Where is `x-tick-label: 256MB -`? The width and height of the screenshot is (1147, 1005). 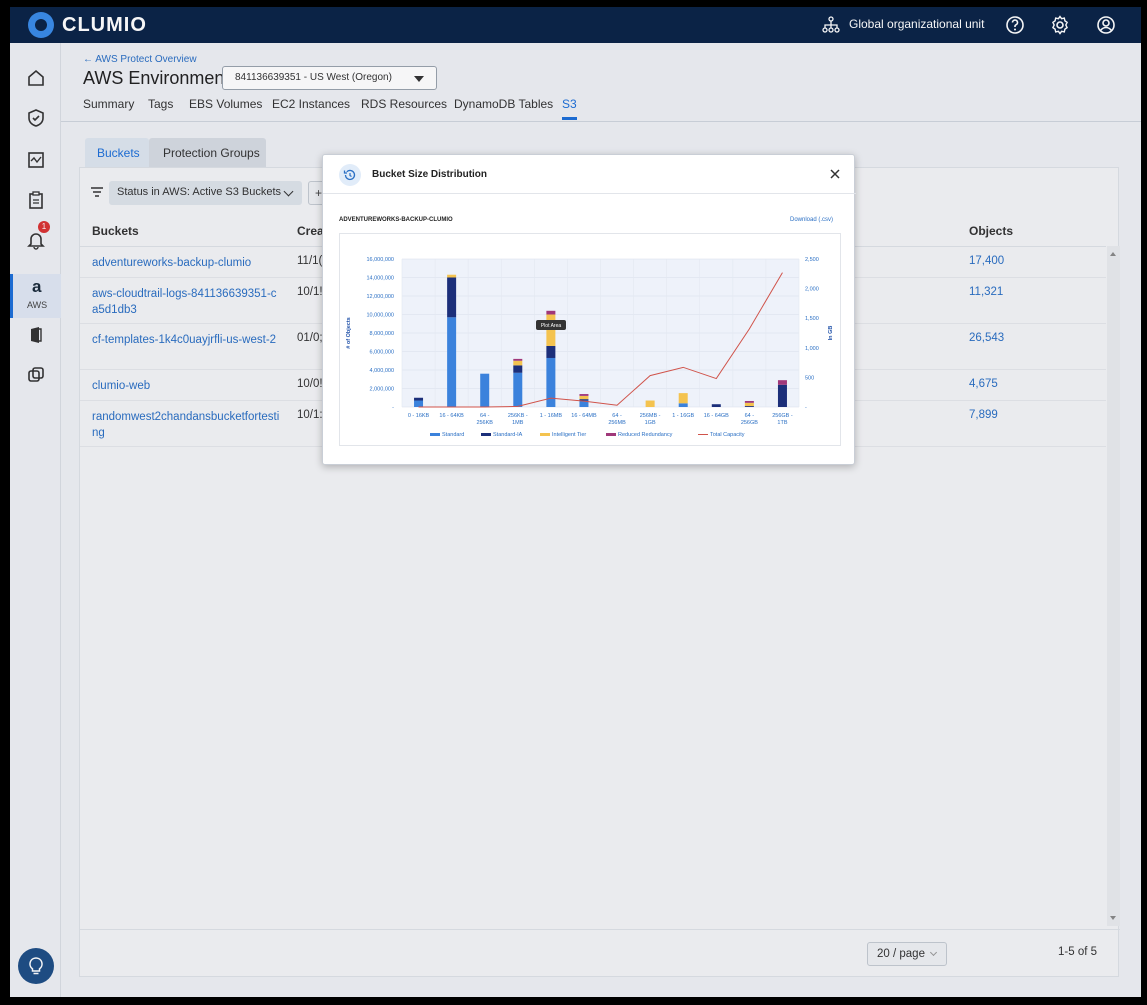 x-tick-label: 256MB - is located at coordinates (650, 416).